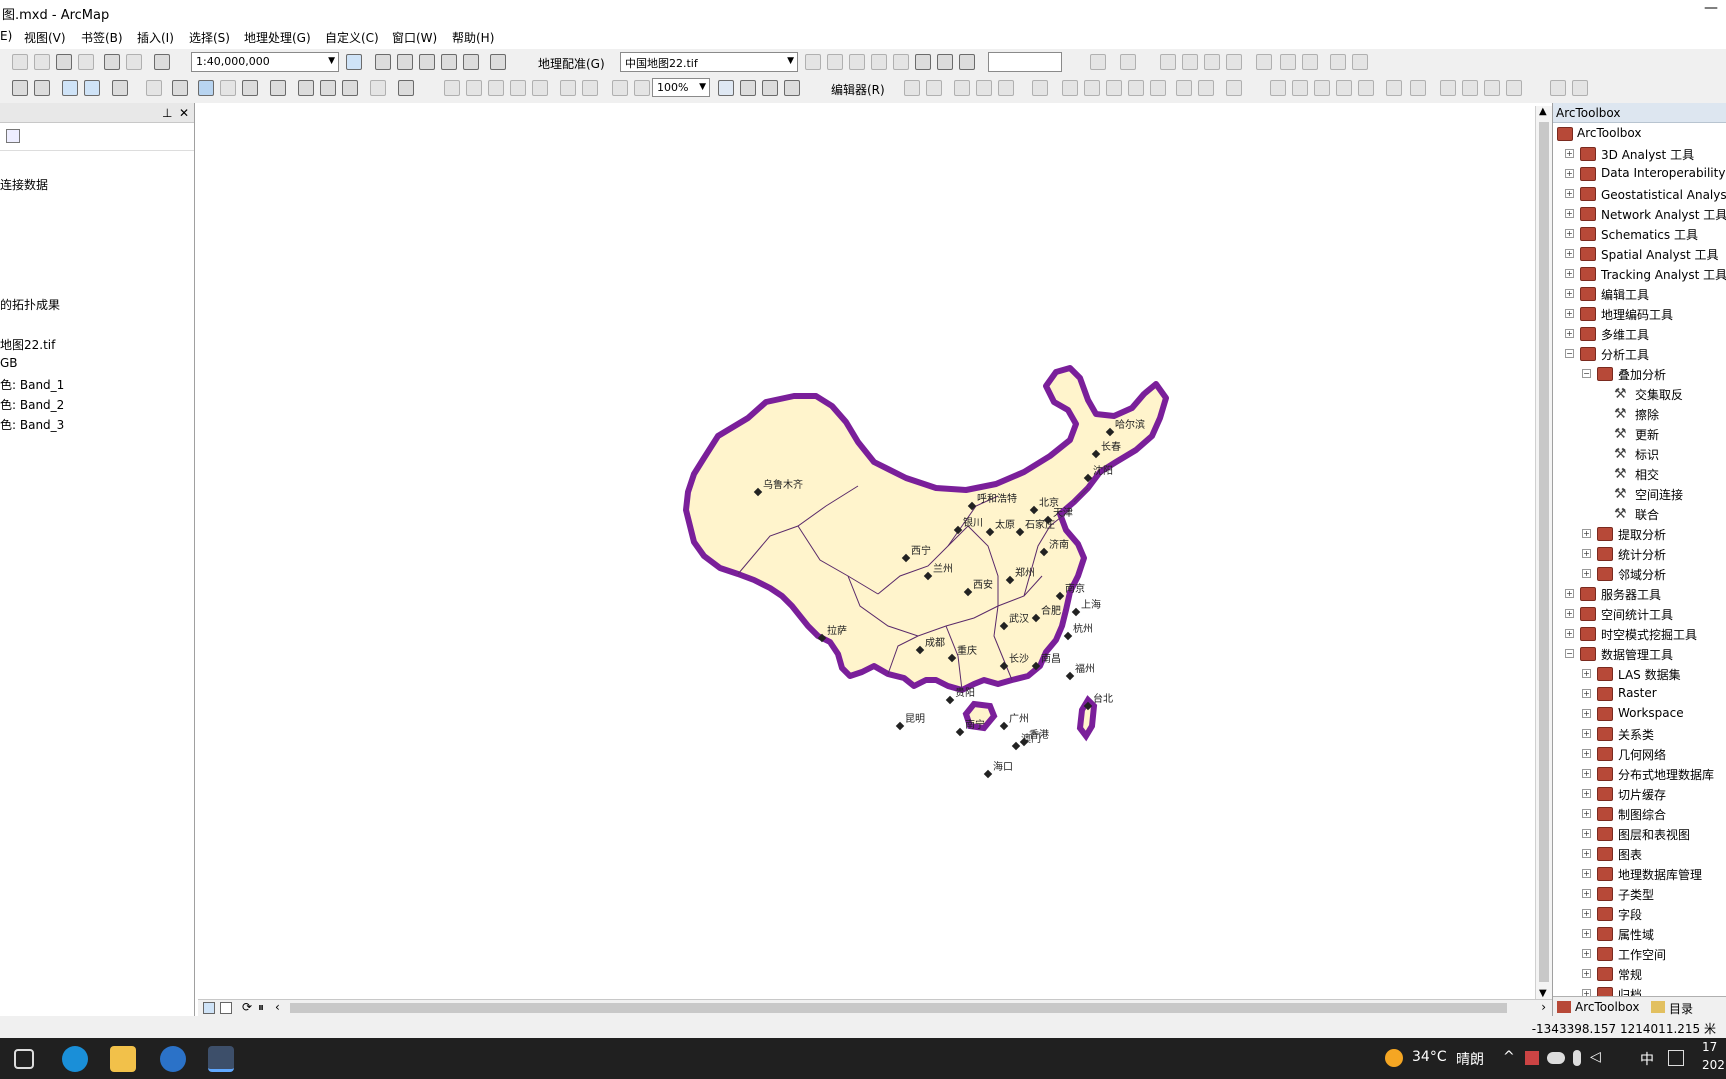 The width and height of the screenshot is (1726, 1079). Describe the element at coordinates (1577, 1058) in the screenshot. I see `microphone-icon` at that location.